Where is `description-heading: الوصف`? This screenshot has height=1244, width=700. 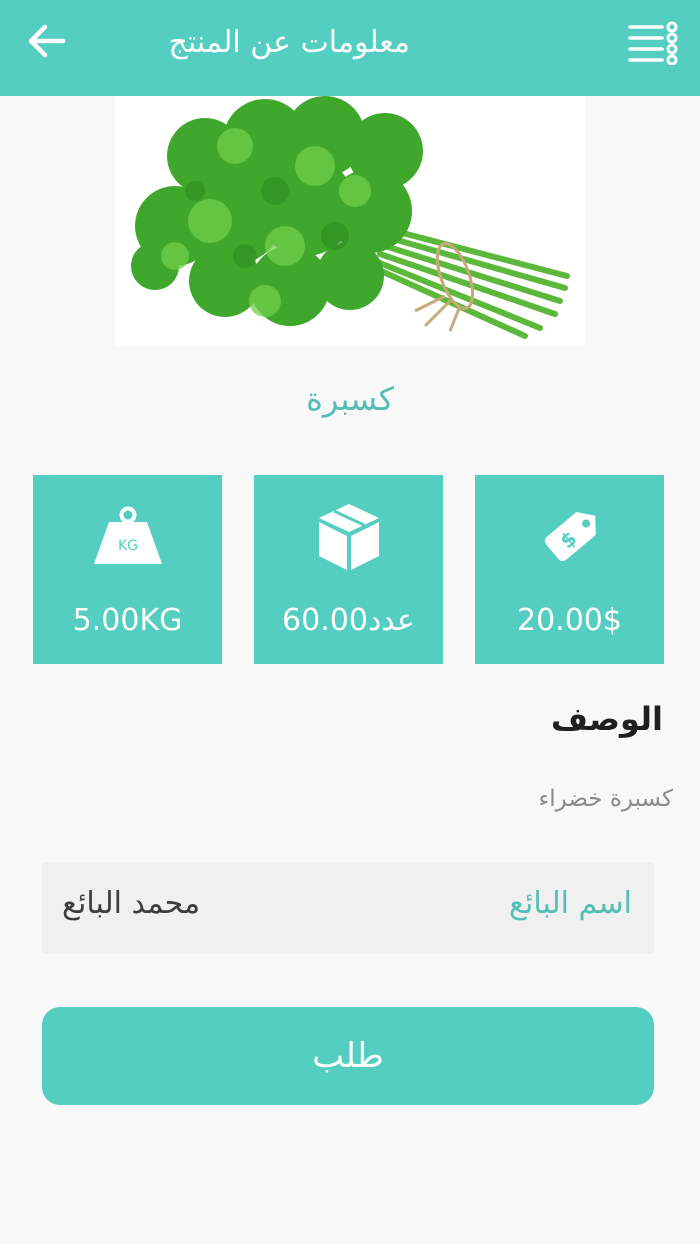
description-heading: الوصف is located at coordinates (606, 719).